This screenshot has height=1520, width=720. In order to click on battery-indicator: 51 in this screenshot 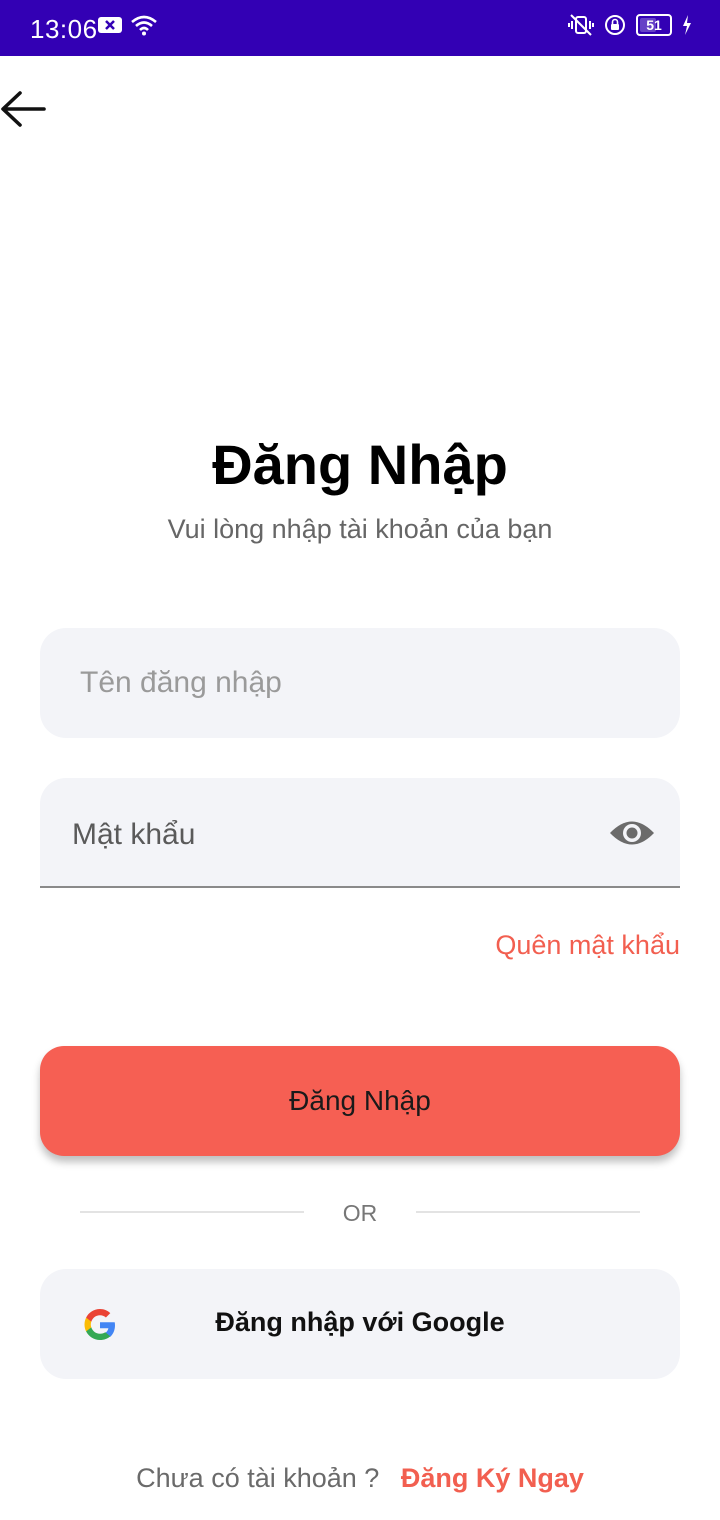, I will do `click(654, 25)`.